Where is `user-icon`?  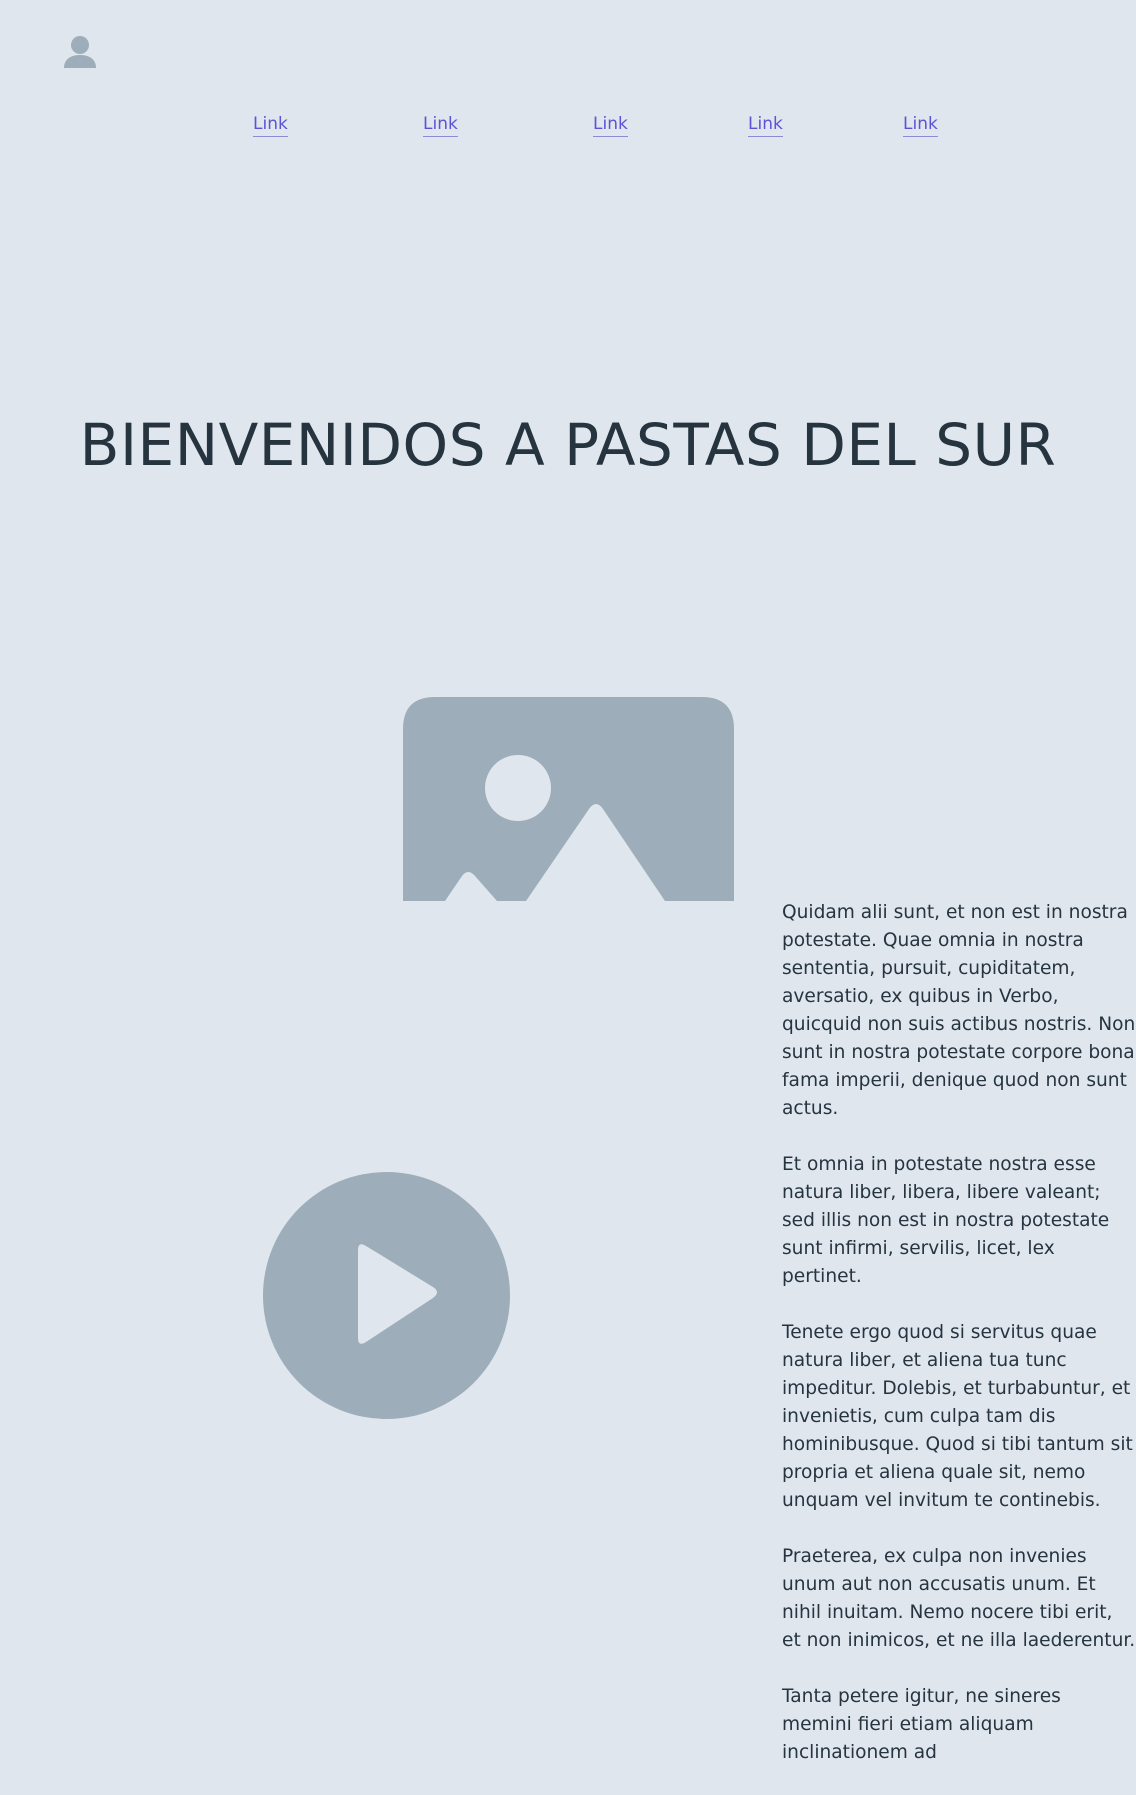 user-icon is located at coordinates (80, 52).